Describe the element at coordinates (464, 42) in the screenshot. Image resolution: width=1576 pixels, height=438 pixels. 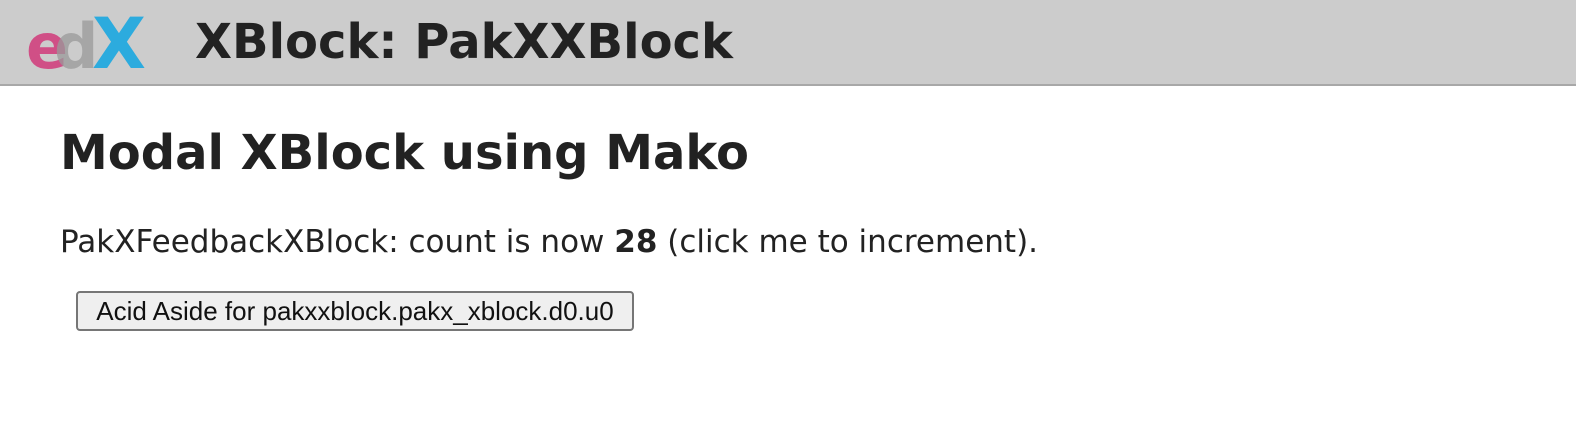
I see `header-title: XBlock: PakXXBlock` at that location.